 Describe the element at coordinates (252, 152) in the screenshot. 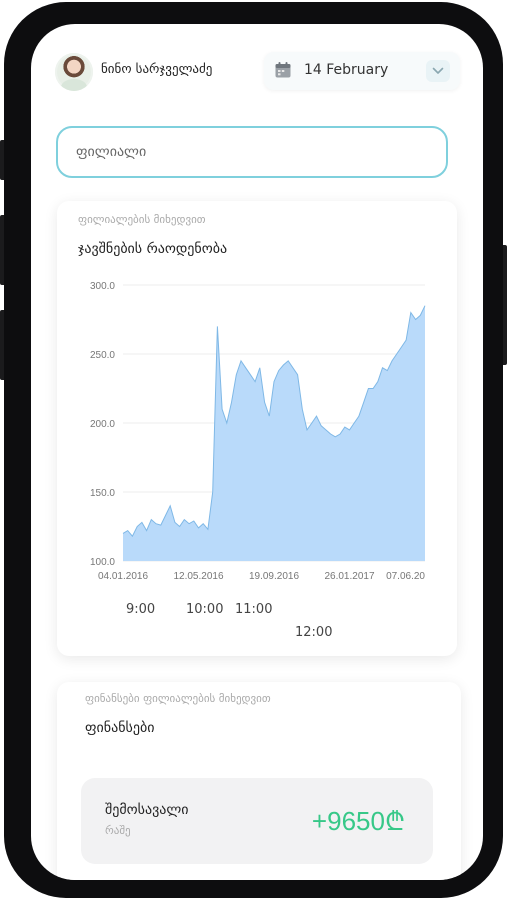

I see `branch-search-input` at that location.